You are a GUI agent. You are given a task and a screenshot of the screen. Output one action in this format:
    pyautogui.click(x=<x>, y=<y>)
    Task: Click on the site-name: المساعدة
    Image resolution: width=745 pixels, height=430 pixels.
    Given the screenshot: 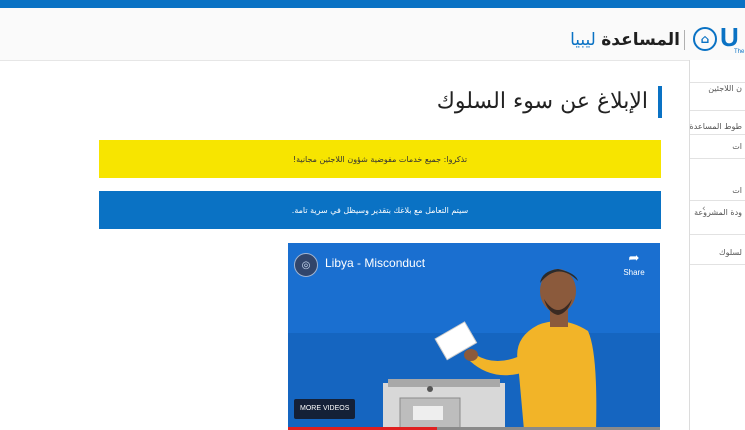 What is the action you would take?
    pyautogui.click(x=640, y=40)
    